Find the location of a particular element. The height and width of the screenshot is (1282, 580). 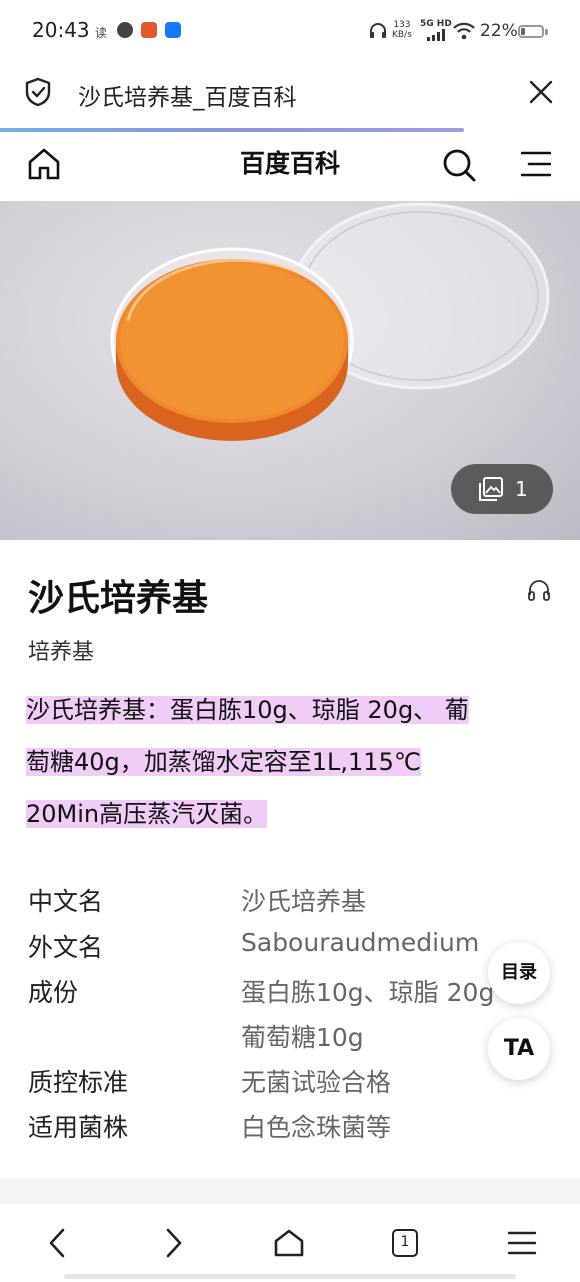

net-speed: 133 KB/s is located at coordinates (402, 30).